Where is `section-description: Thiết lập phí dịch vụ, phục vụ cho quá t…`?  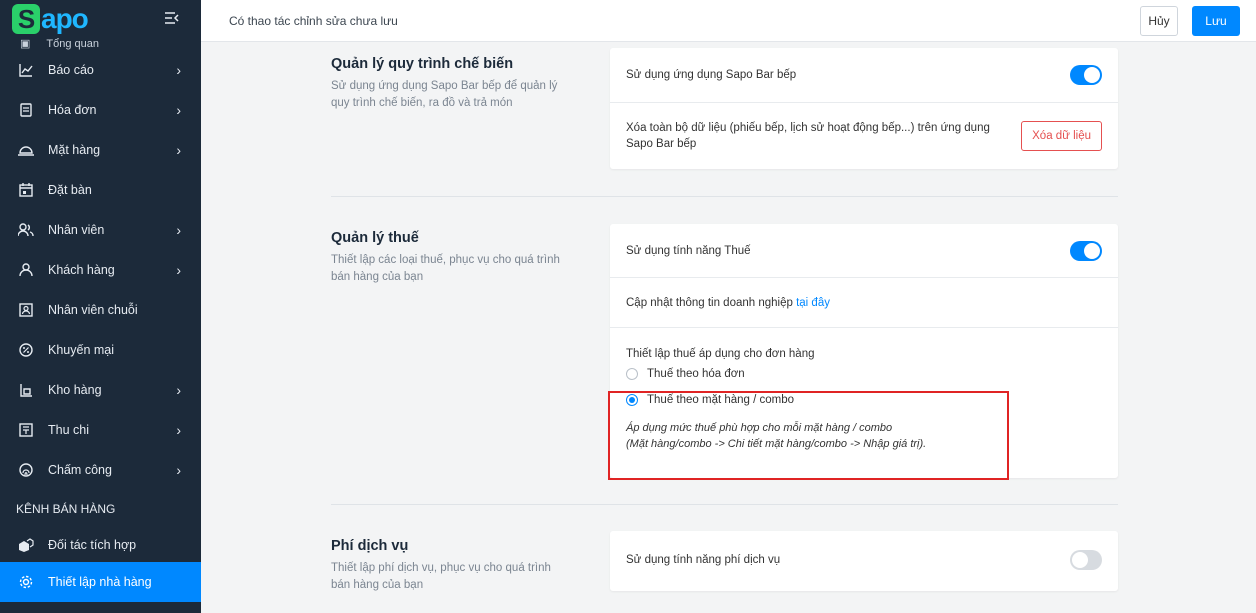 section-description: Thiết lập phí dịch vụ, phục vụ cho quá t… is located at coordinates (441, 576).